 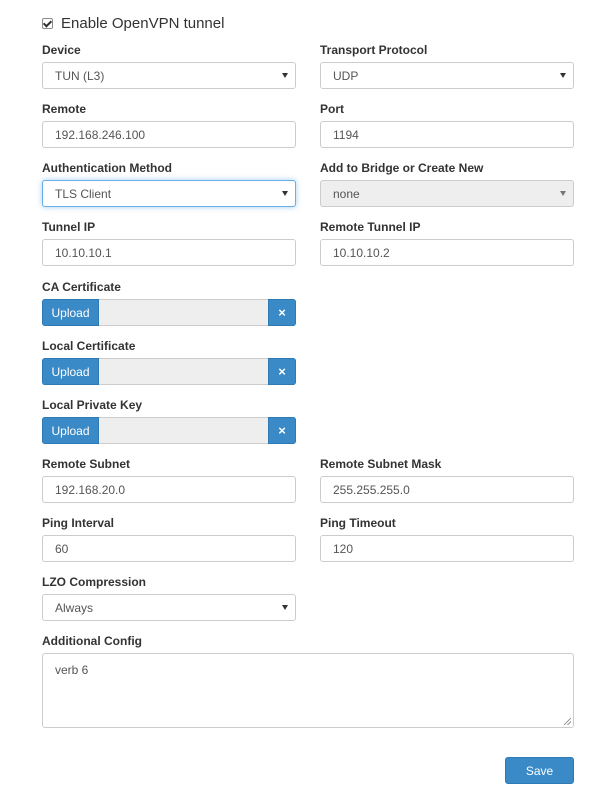 What do you see at coordinates (169, 134) in the screenshot?
I see `remote-input: 192.168.246.100` at bounding box center [169, 134].